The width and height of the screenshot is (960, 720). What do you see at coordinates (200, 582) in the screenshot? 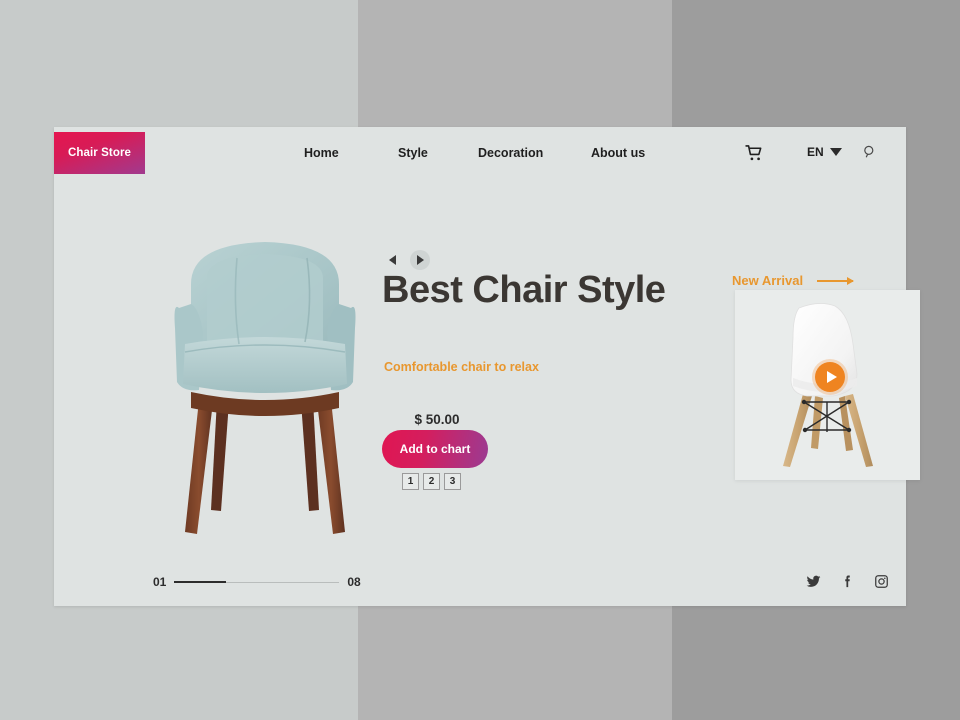
I see `slide-progress-fill` at bounding box center [200, 582].